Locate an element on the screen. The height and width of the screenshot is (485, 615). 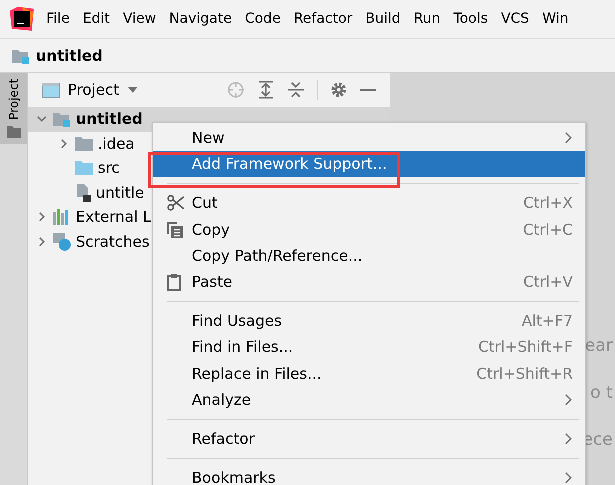
shortcut: Ctrl+V is located at coordinates (548, 282).